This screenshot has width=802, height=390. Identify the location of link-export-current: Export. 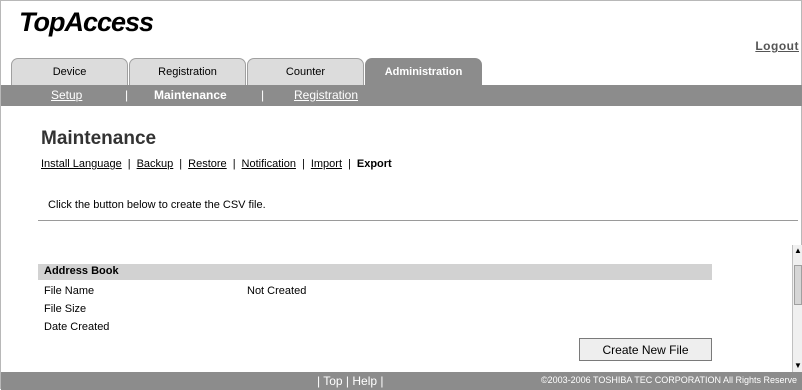
(374, 164).